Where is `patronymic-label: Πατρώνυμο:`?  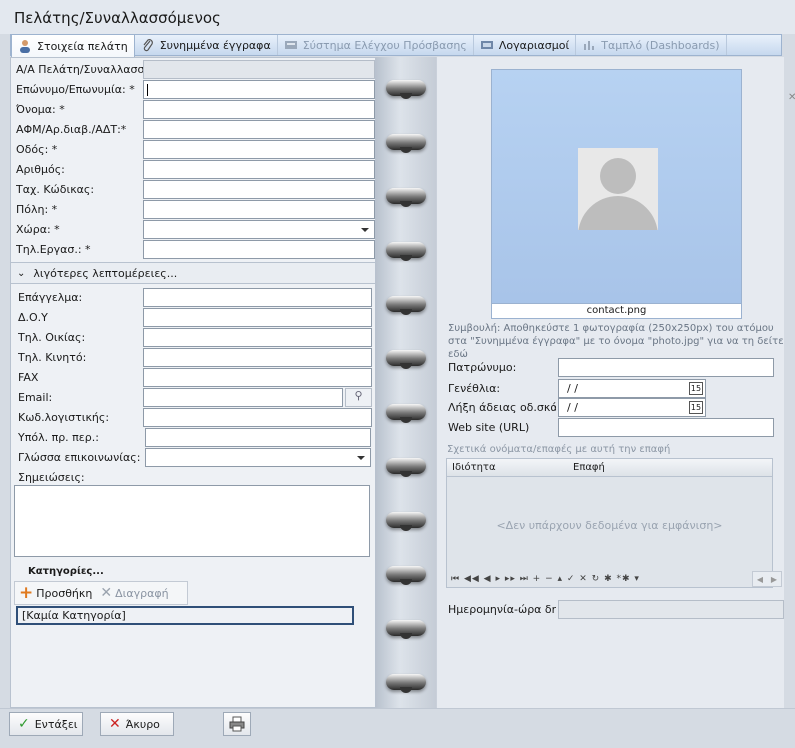 patronymic-label: Πατρώνυμο: is located at coordinates (482, 367).